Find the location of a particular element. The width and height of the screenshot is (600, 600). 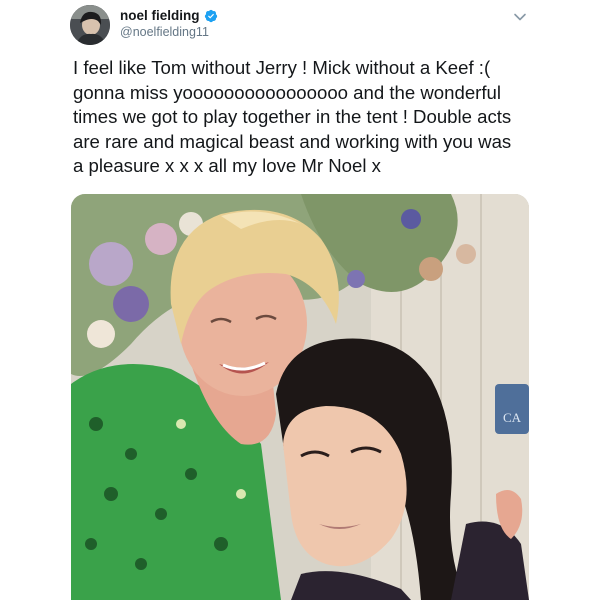

author-block: noel fielding @noelfielding11 is located at coordinates (169, 23).